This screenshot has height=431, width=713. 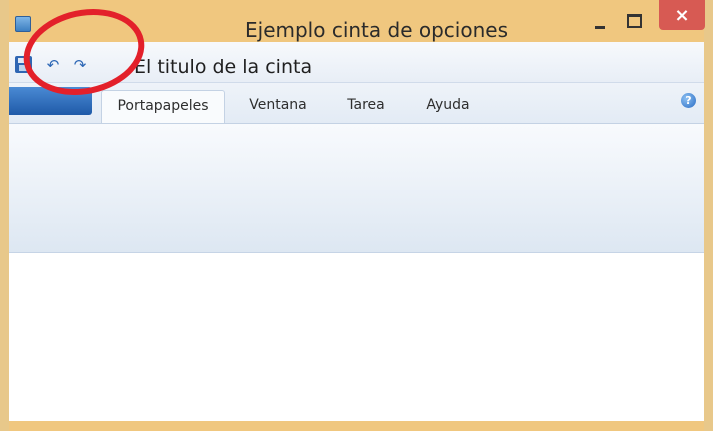 What do you see at coordinates (163, 107) in the screenshot?
I see `tab-portapapeles: Portapapeles` at bounding box center [163, 107].